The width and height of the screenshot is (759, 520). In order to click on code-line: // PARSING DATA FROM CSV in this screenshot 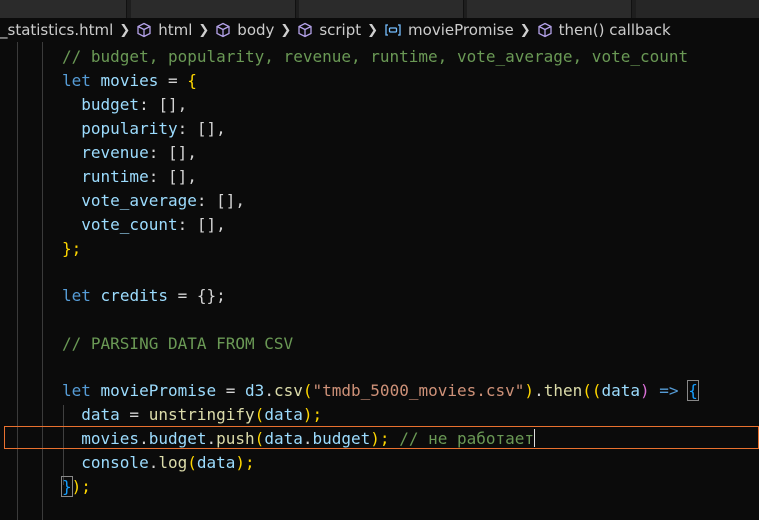, I will do `click(178, 343)`.